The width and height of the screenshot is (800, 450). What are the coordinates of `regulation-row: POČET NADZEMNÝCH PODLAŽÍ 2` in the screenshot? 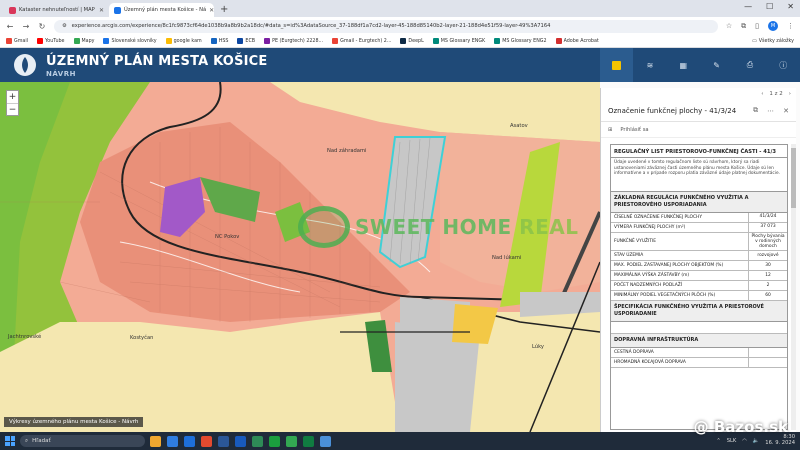 It's located at (699, 286).